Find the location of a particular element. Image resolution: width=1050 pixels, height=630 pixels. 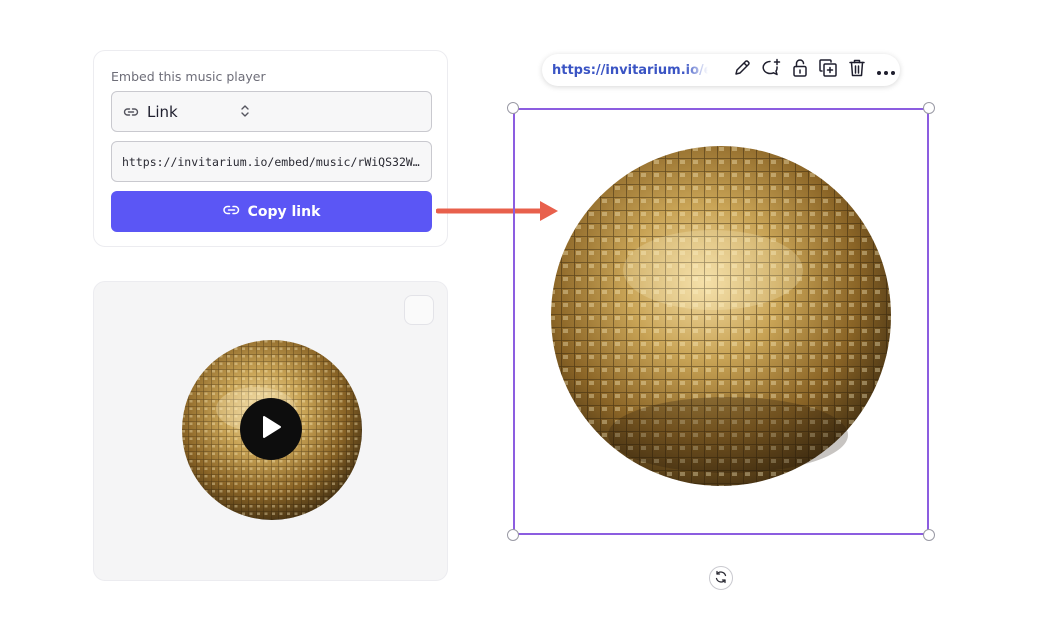

toolbar-link-url: https://invitarium.io/embed/music is located at coordinates (630, 70).